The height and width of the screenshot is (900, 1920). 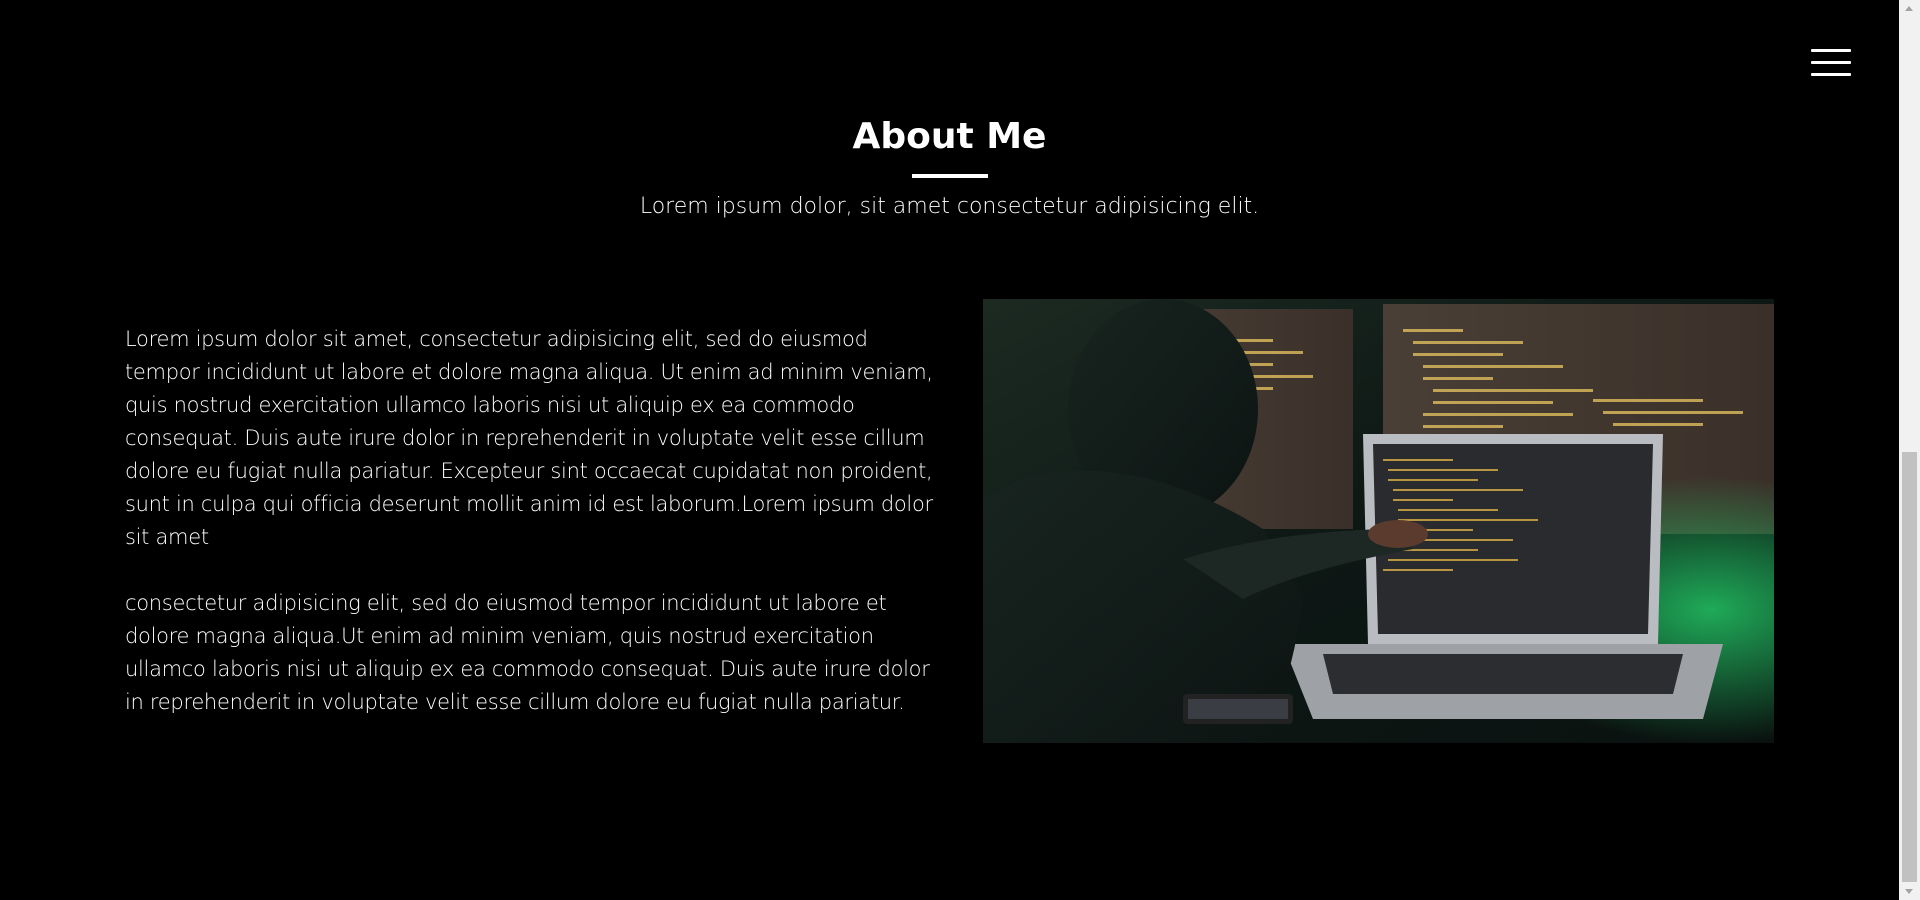 I want to click on hamburger-menu-icon, so click(x=1831, y=64).